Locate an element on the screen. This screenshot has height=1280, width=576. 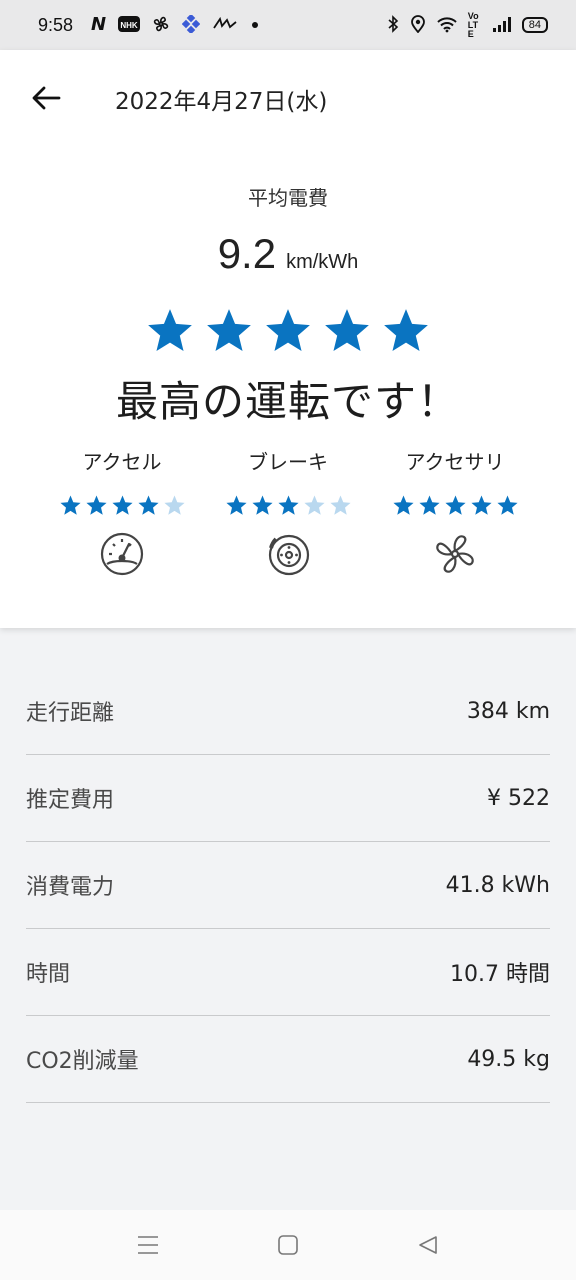
stat-row-power: 消費電力 41.8 kWh is located at coordinates (288, 885).